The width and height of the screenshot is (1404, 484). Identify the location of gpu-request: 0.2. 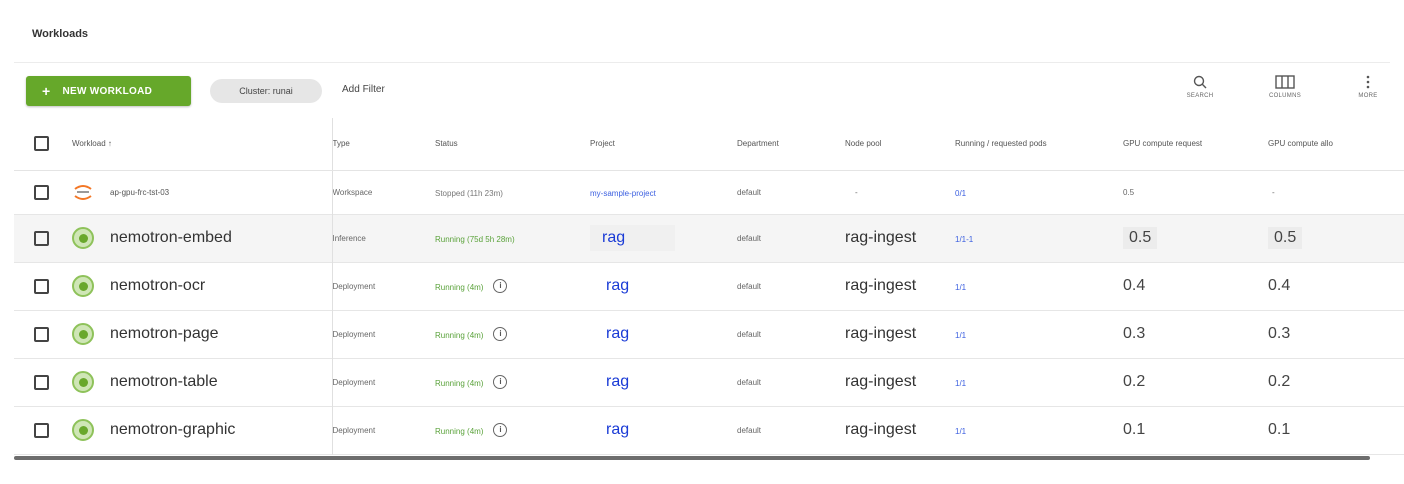
(1134, 381).